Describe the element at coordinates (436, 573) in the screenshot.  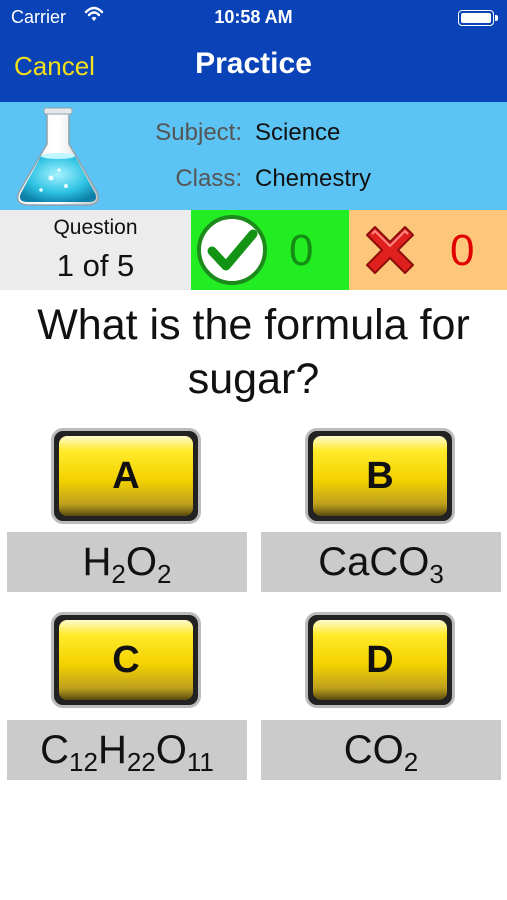
I see `formula-subscript: 3` at that location.